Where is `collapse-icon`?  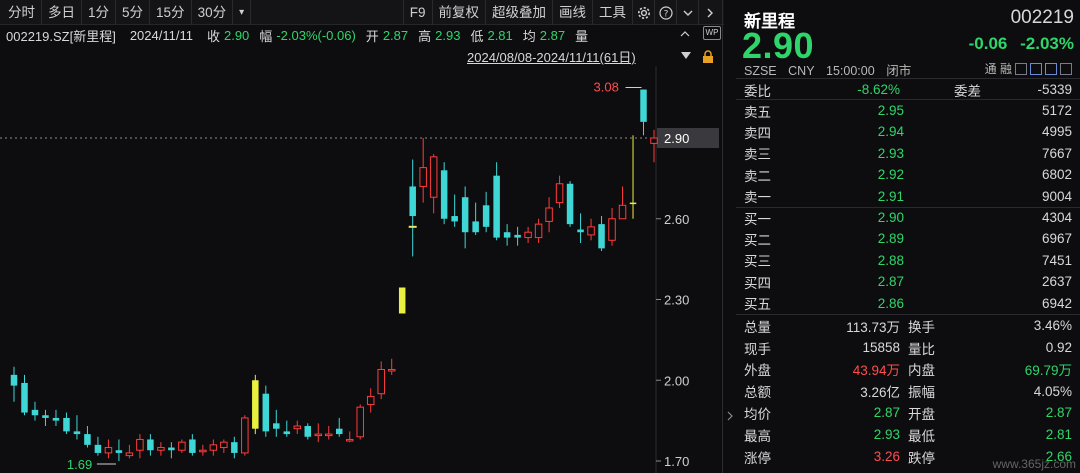
collapse-icon is located at coordinates (685, 34).